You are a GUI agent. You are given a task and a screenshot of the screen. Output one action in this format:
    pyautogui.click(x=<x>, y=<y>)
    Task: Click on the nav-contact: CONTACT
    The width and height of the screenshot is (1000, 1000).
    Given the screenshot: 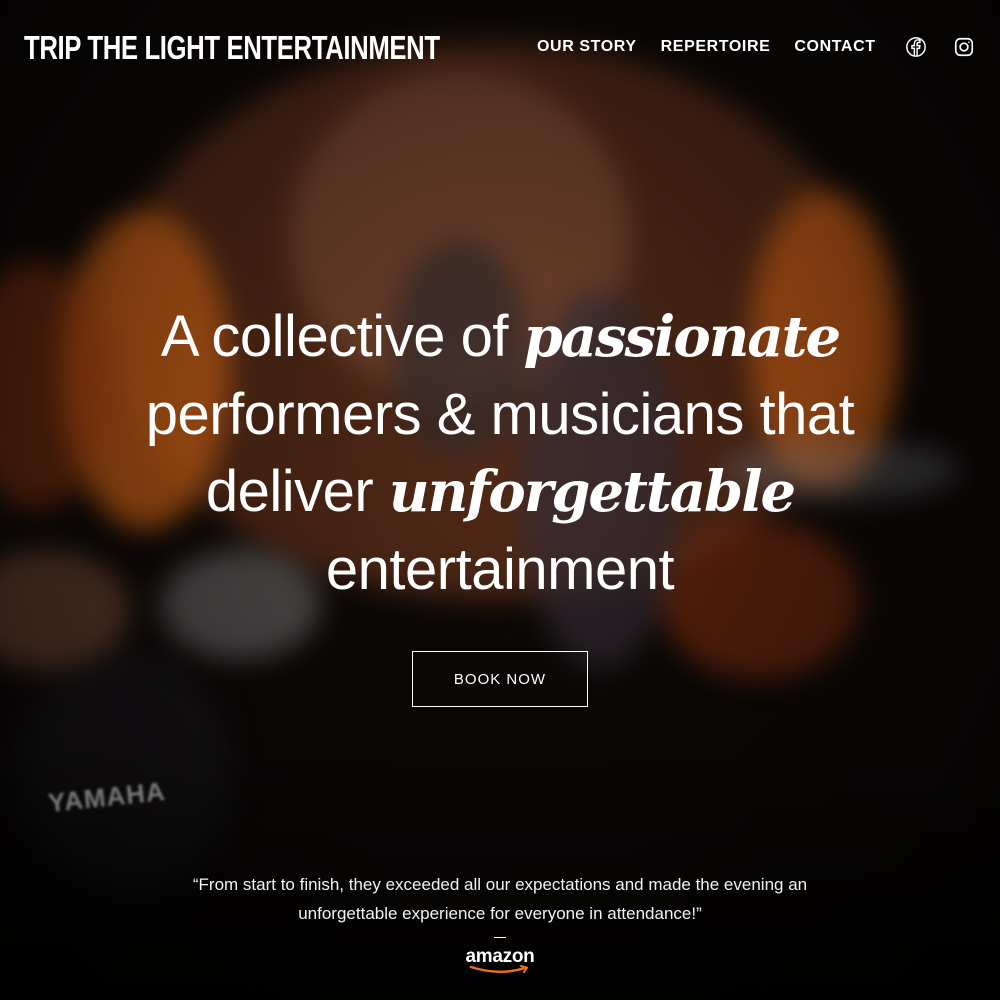 What is the action you would take?
    pyautogui.click(x=834, y=47)
    